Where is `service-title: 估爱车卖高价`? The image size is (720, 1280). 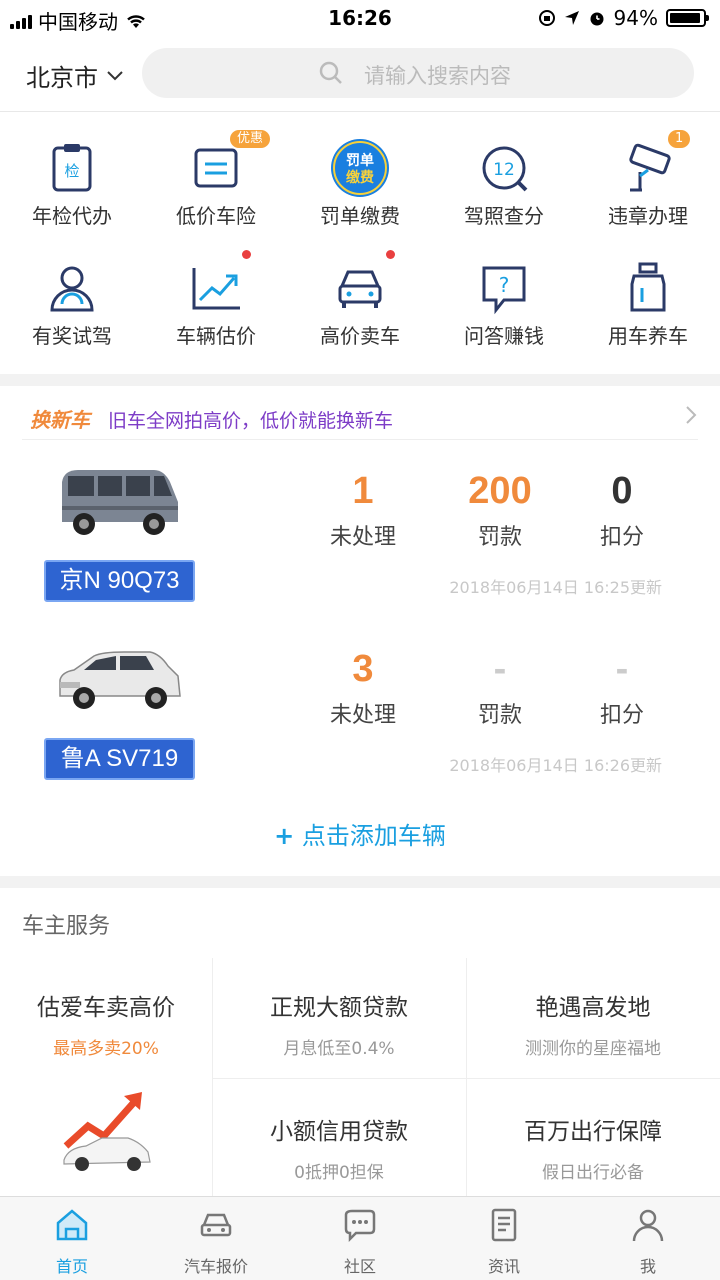 service-title: 估爱车卖高价 is located at coordinates (106, 1008).